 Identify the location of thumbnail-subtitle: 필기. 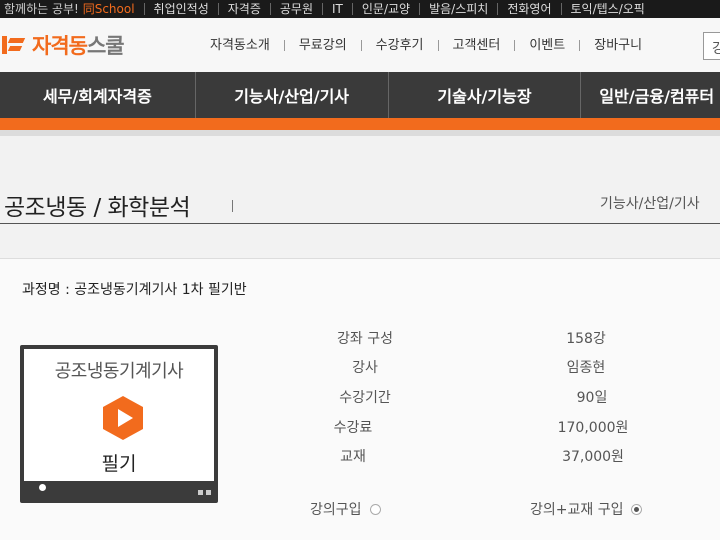
(119, 464).